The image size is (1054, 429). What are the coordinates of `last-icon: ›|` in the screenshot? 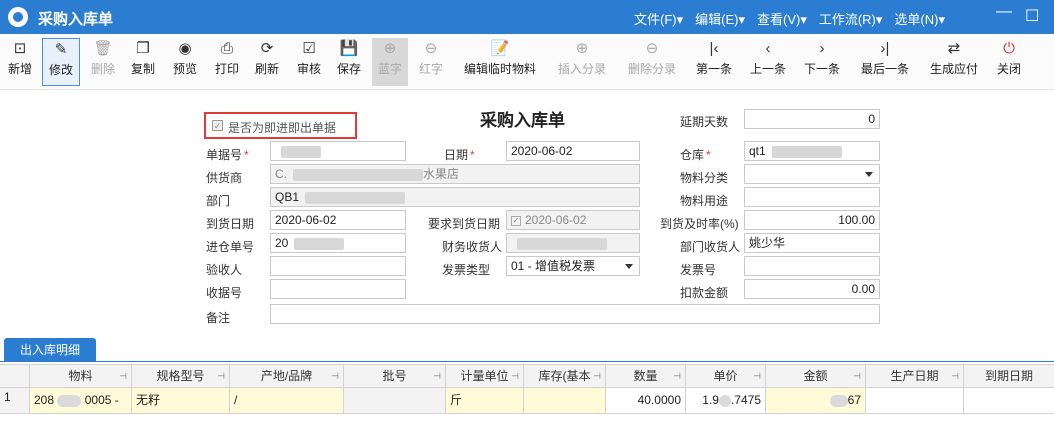 It's located at (885, 48).